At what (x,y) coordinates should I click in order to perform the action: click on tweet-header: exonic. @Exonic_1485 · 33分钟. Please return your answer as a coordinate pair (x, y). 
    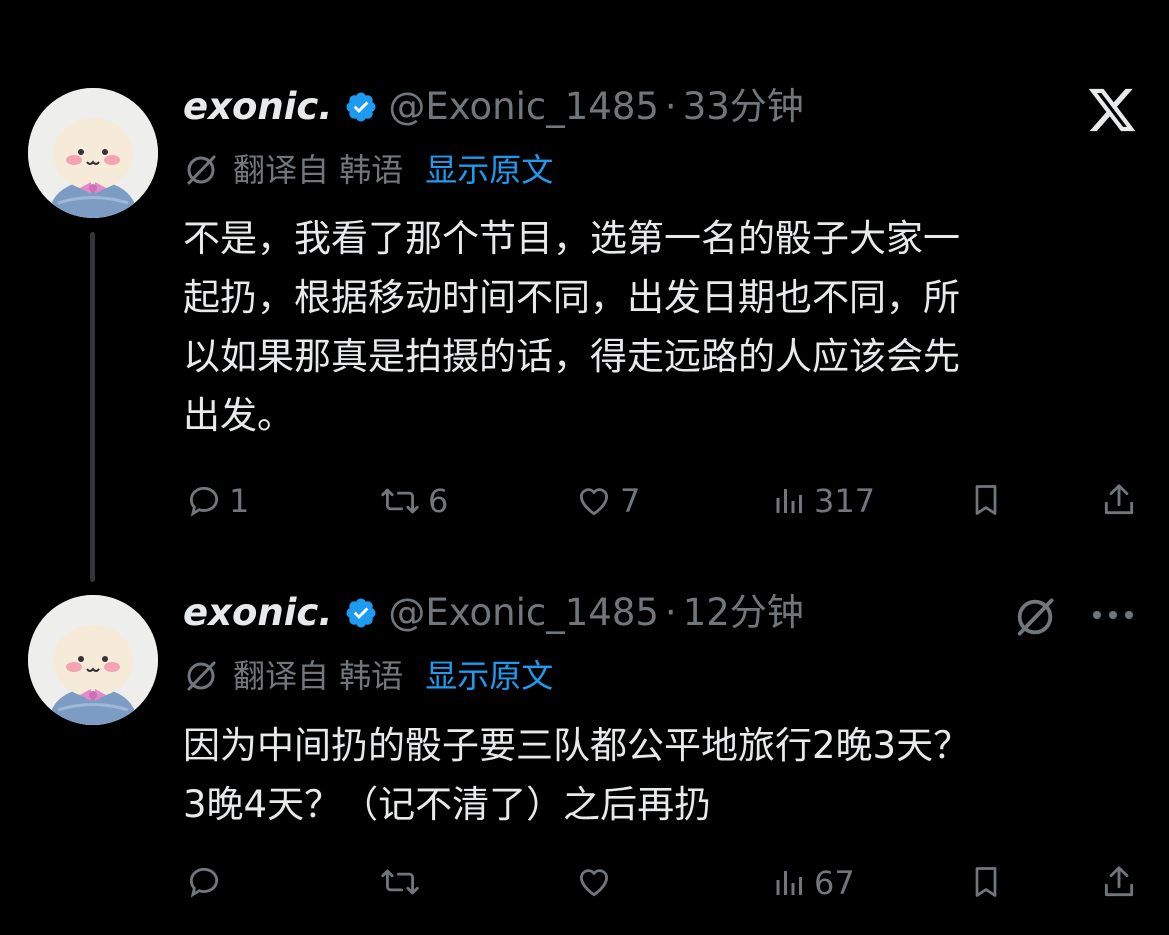
    Looking at the image, I should click on (493, 107).